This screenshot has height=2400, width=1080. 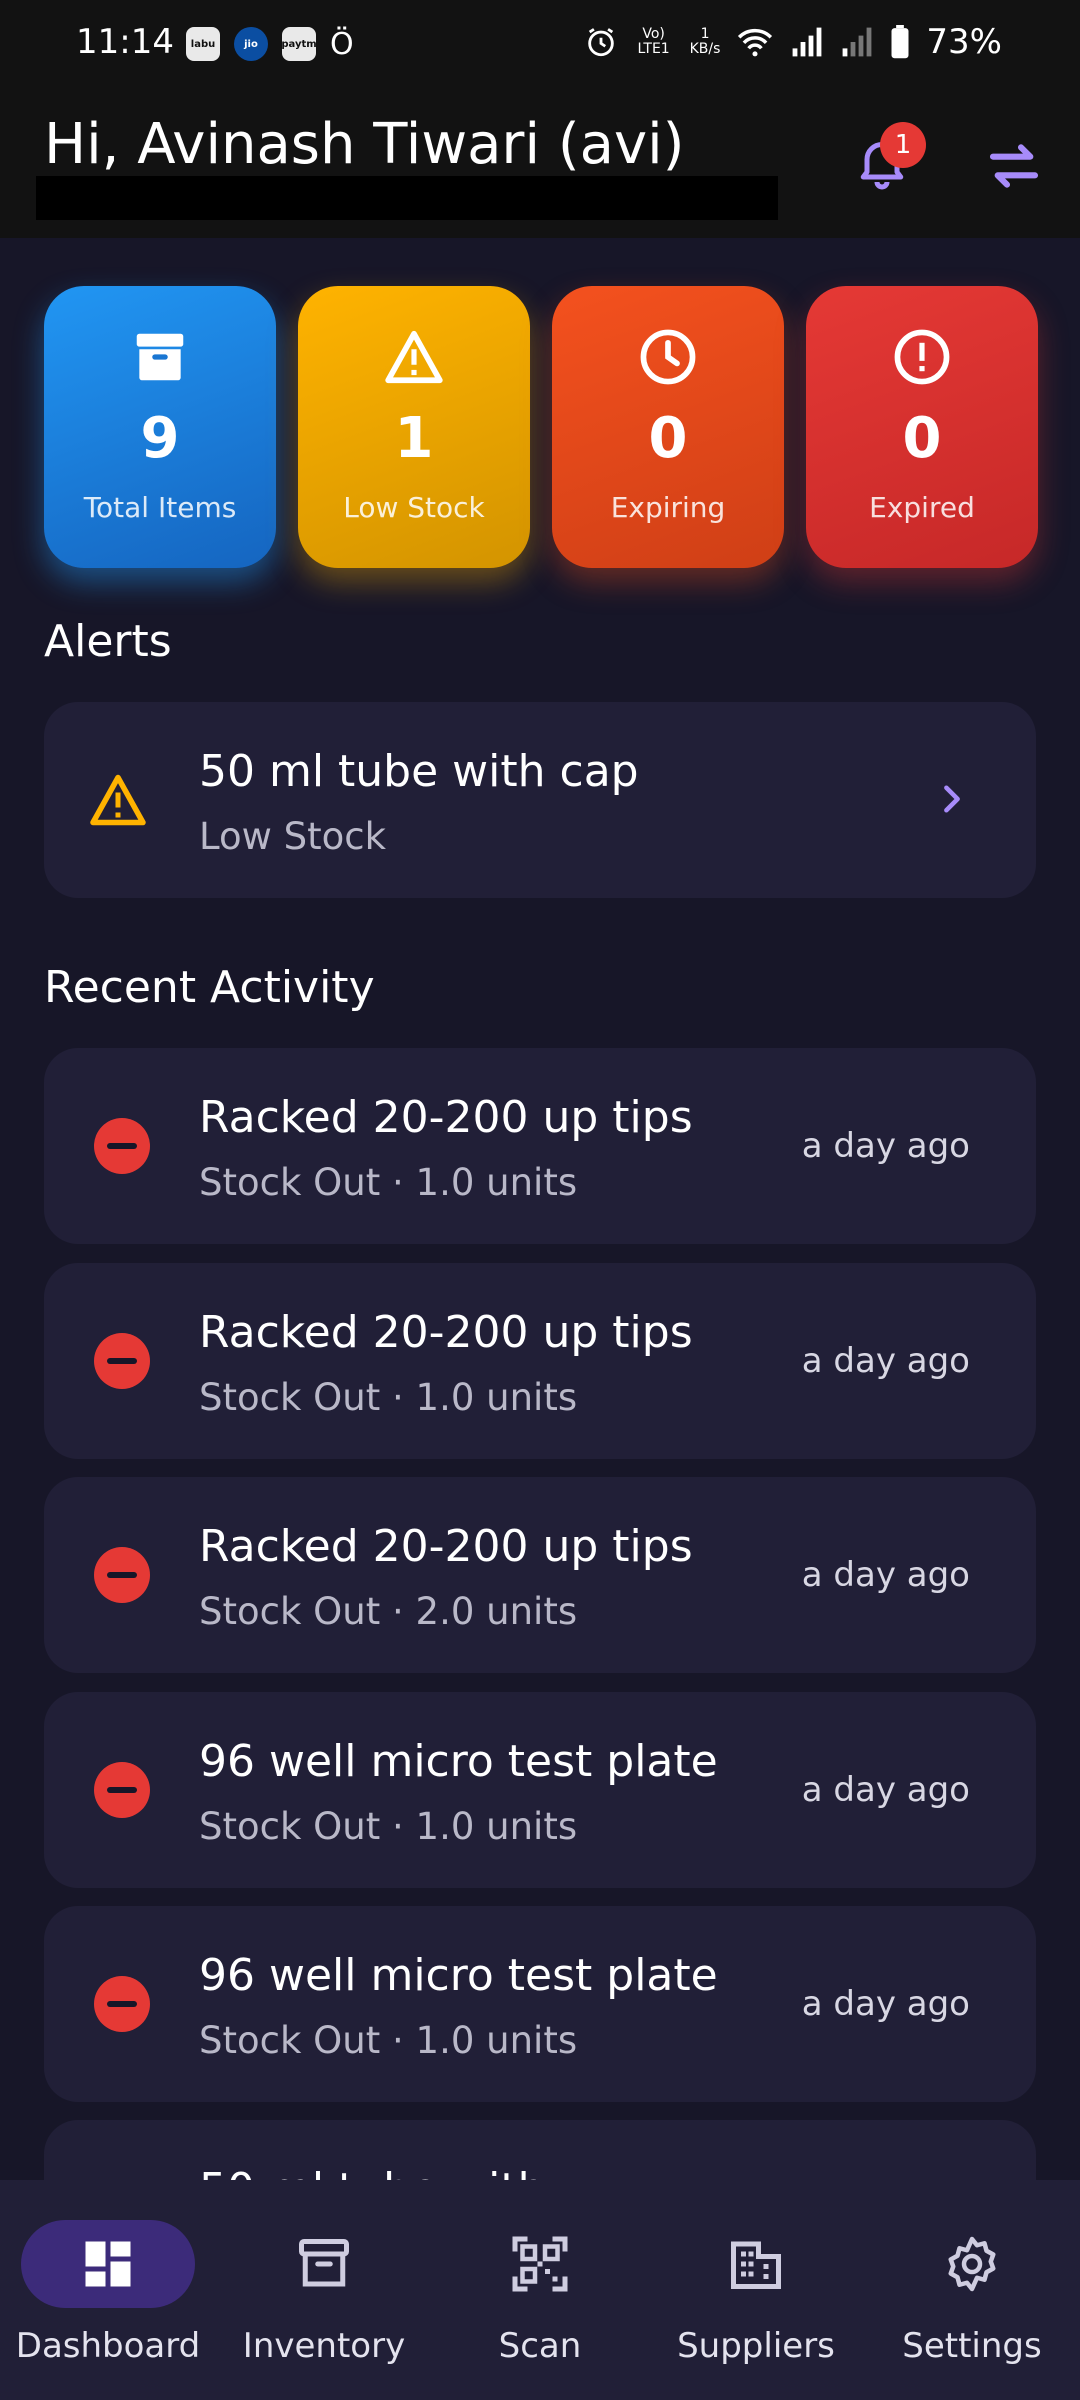 What do you see at coordinates (160, 507) in the screenshot?
I see `stat-label: Total Items` at bounding box center [160, 507].